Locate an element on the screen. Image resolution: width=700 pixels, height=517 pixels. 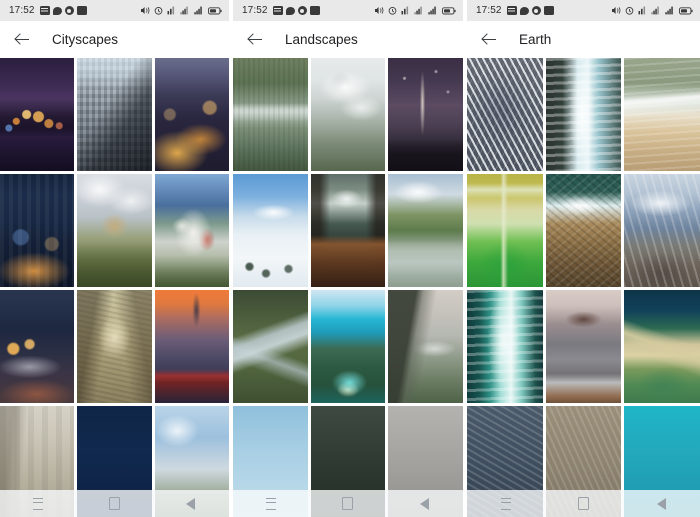
wallpaper-thumb-manhattan-skyscrapers-daylight is located at coordinates (114, 114).